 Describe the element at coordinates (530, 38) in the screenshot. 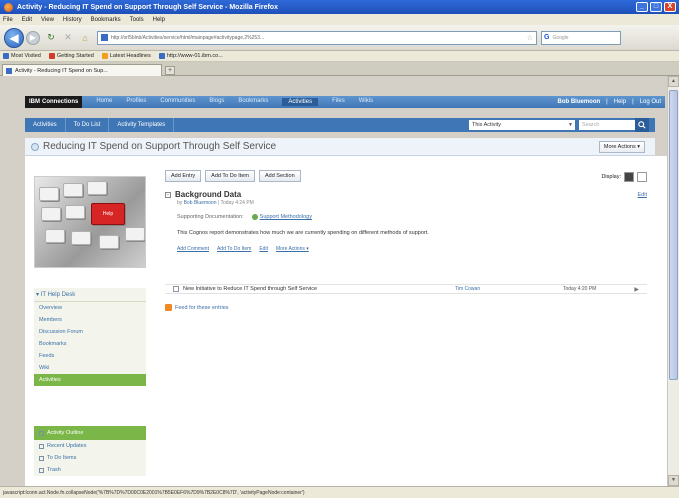

I see `bookmark-star-icon: ☆` at that location.